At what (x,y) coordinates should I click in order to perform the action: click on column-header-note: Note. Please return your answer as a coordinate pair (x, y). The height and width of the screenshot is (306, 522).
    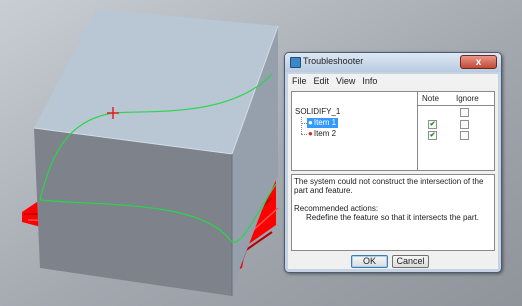
    Looking at the image, I should click on (430, 98).